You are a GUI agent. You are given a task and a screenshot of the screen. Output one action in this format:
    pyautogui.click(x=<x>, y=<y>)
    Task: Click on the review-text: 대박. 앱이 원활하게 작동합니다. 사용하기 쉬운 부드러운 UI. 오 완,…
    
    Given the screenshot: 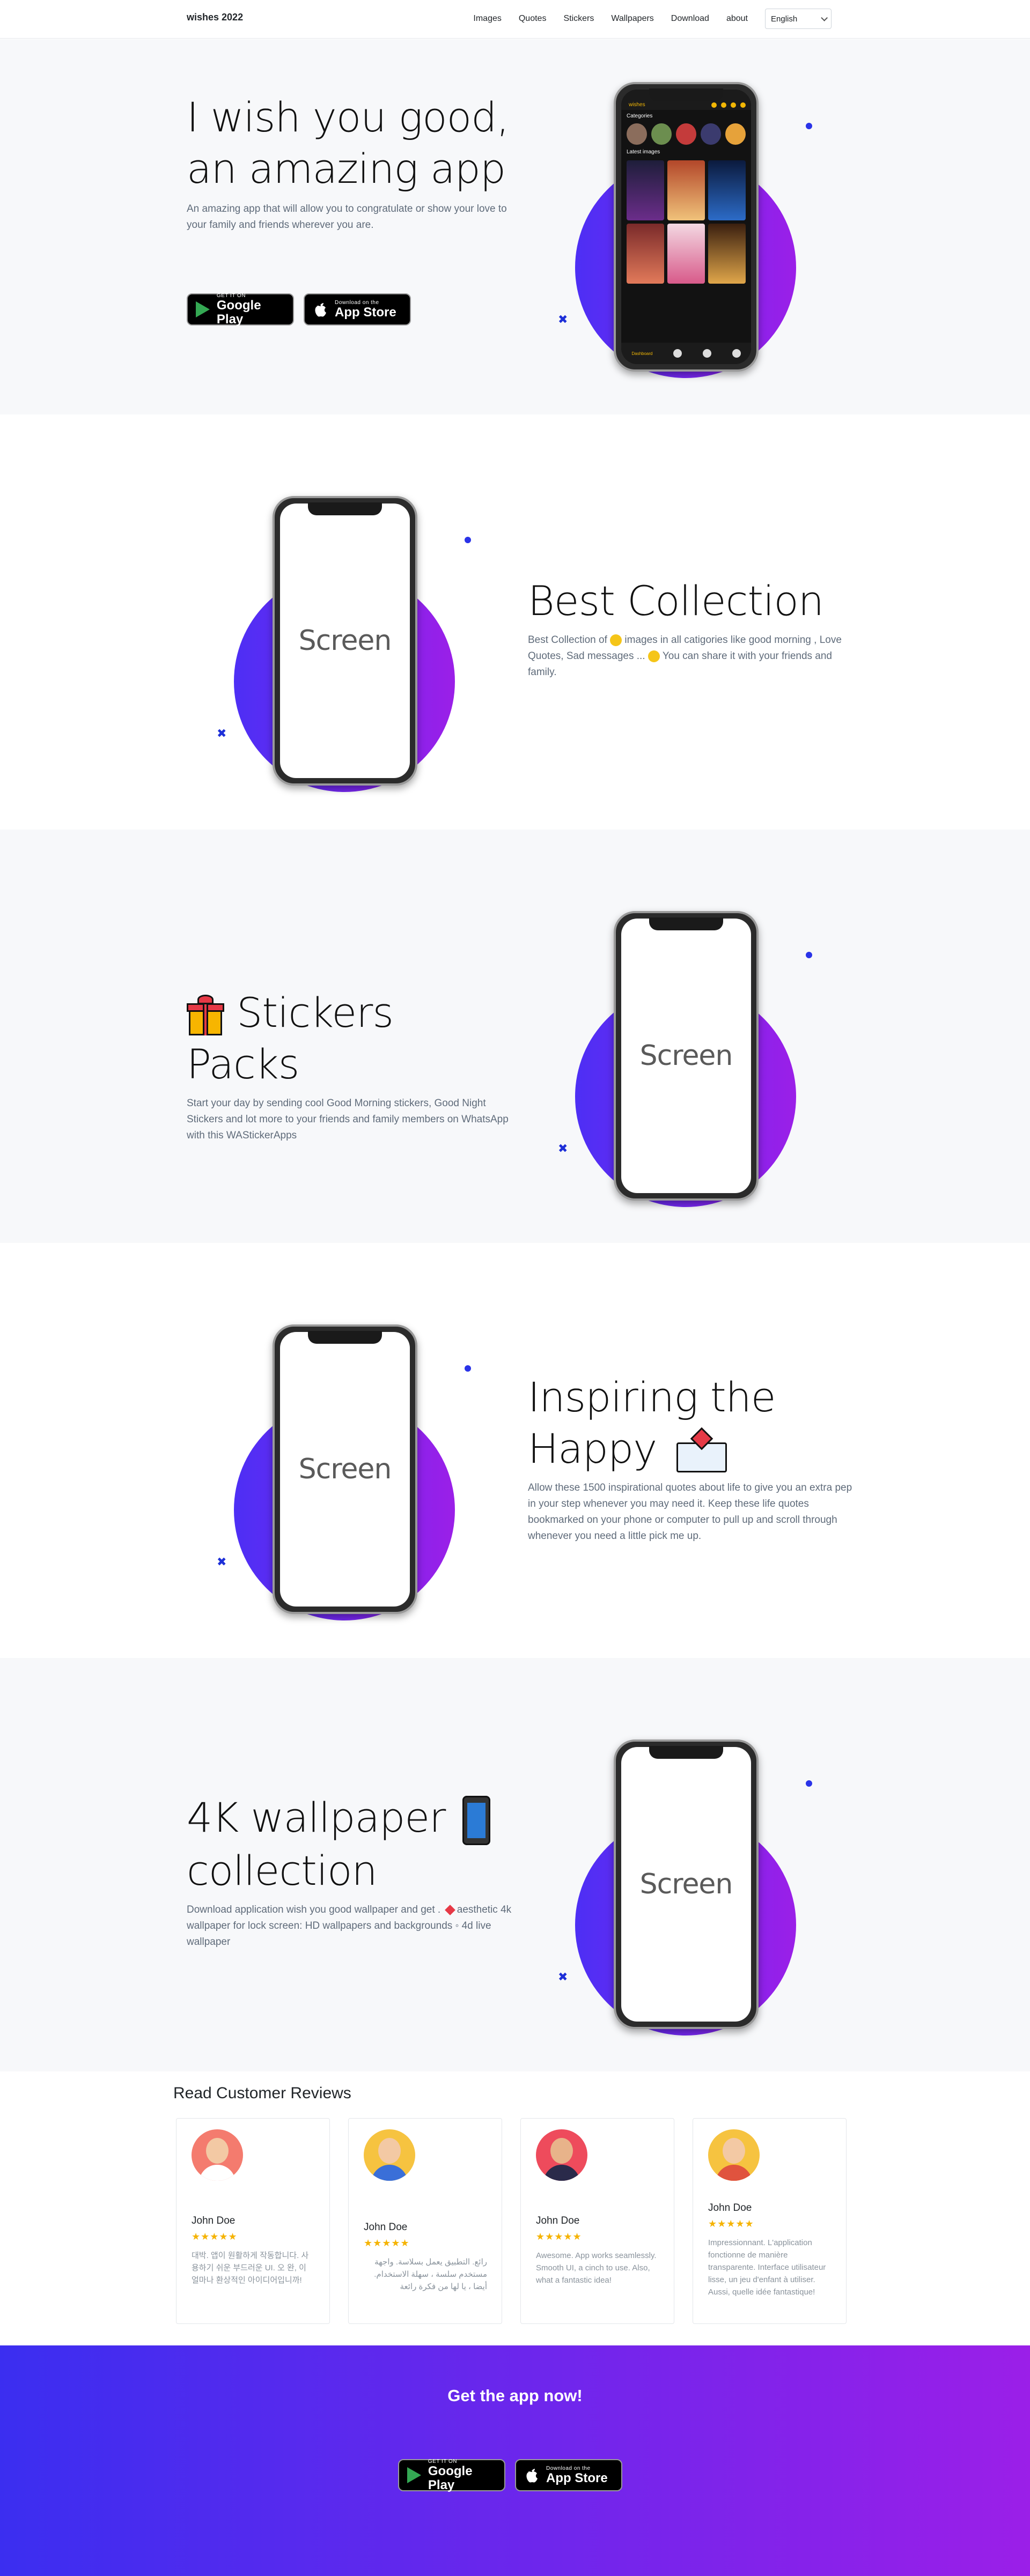 What is the action you would take?
    pyautogui.click(x=251, y=2268)
    